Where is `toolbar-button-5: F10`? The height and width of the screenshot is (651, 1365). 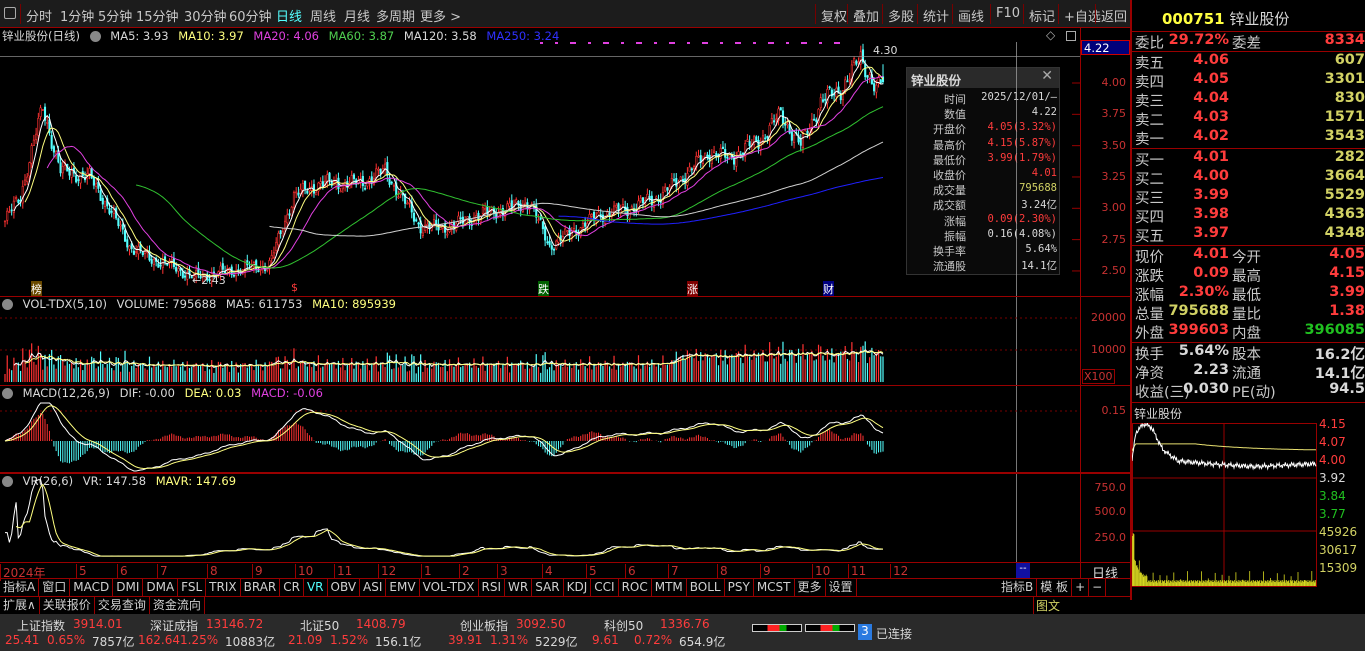 toolbar-button-5: F10 is located at coordinates (1008, 13).